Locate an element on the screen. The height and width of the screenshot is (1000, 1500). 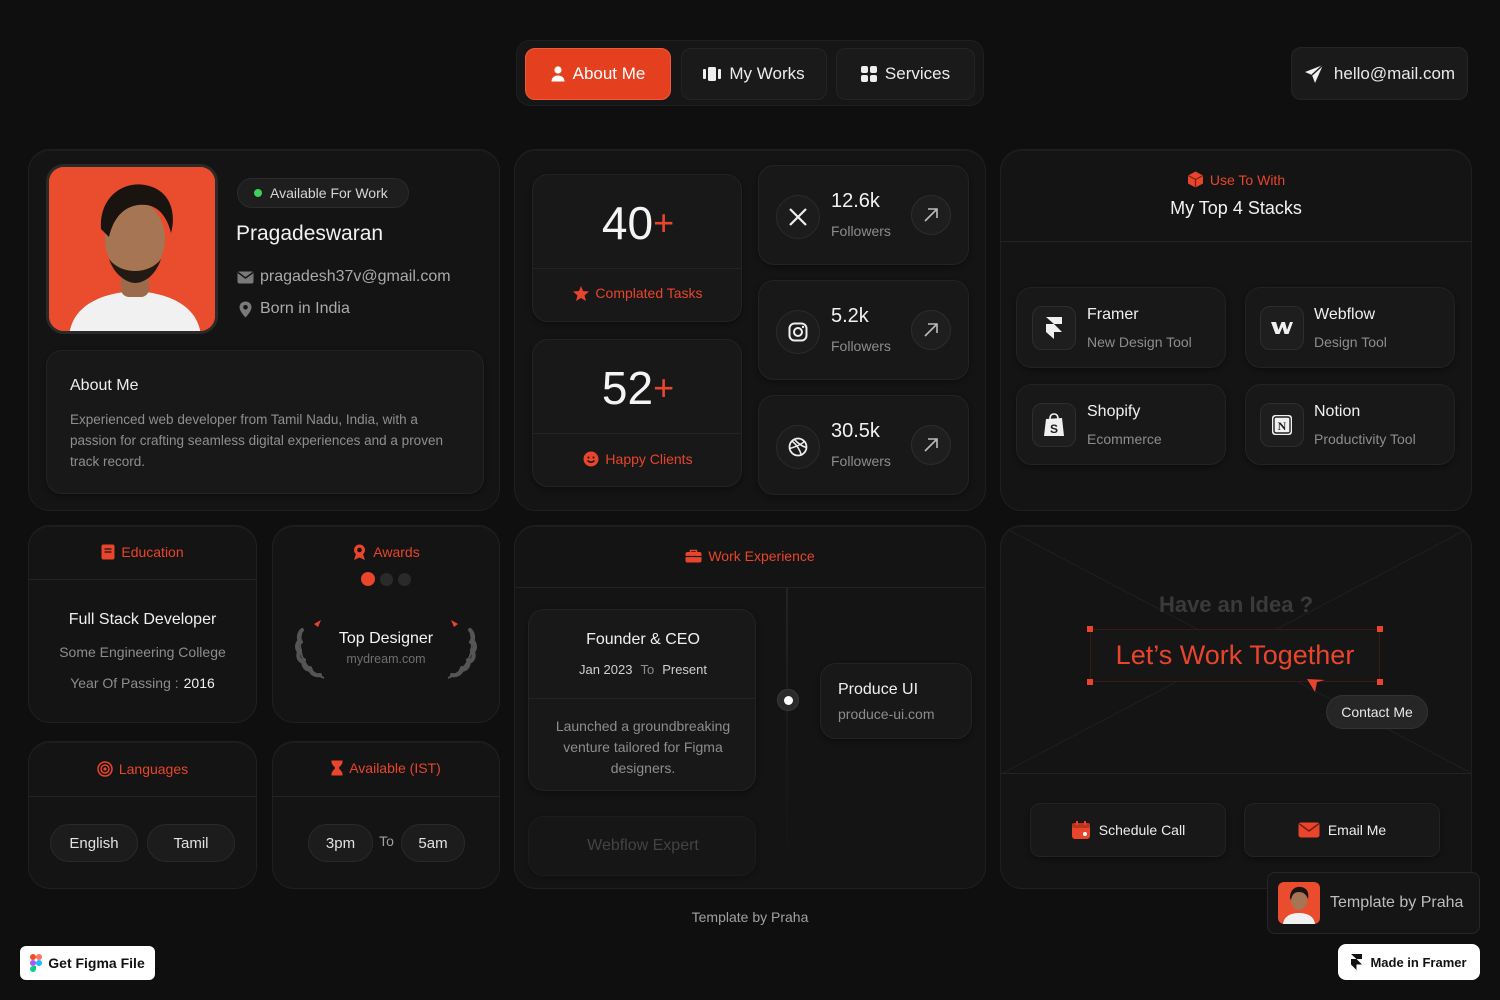
email-contact-label: hello@mail.com is located at coordinates (1394, 73).